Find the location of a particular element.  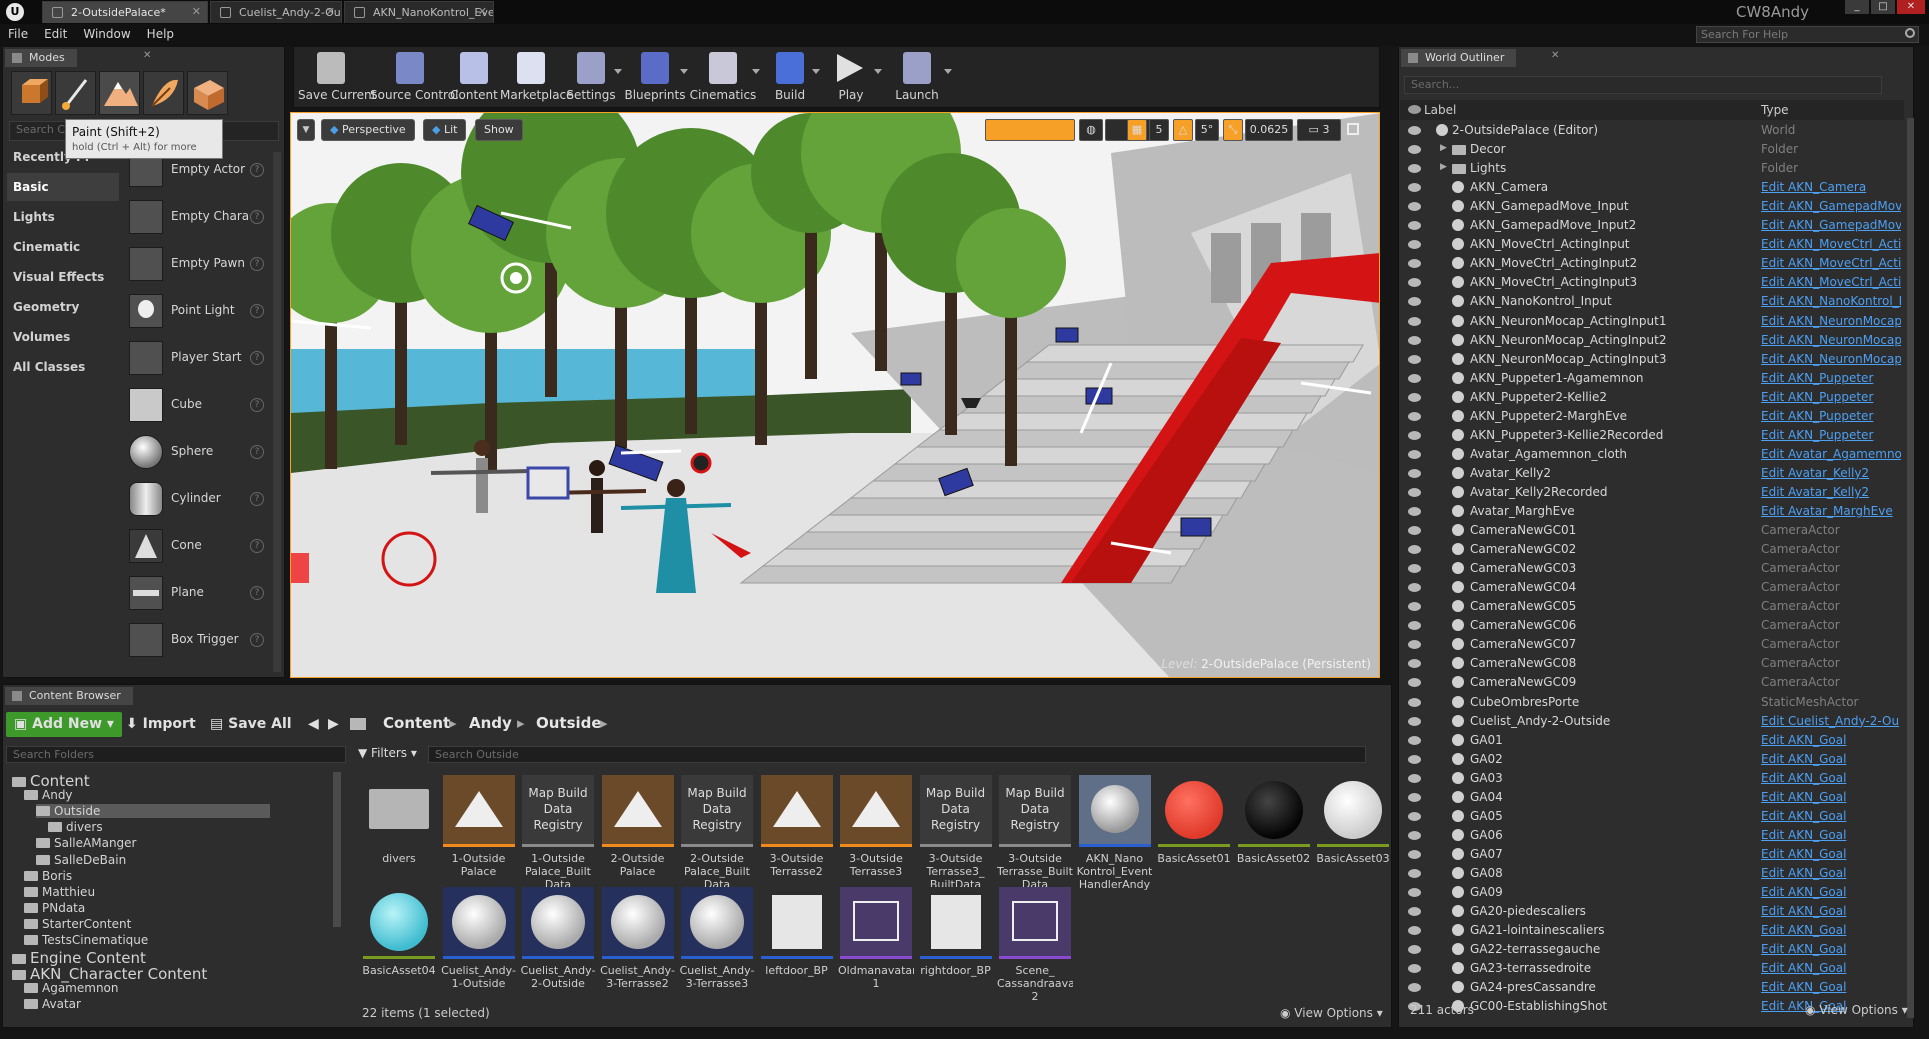

rotation-snap-icon: △ is located at coordinates (1183, 130).